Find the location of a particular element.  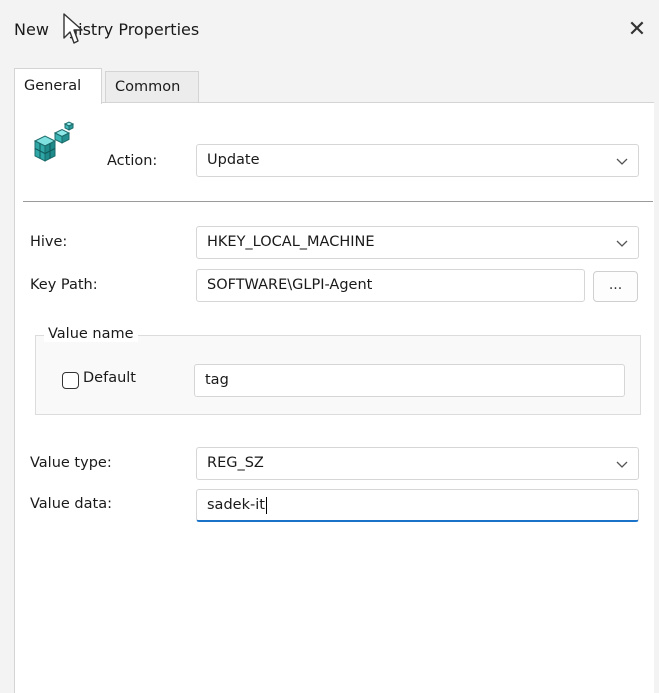

value-type-dropdown: REG_SZ is located at coordinates (417, 463).